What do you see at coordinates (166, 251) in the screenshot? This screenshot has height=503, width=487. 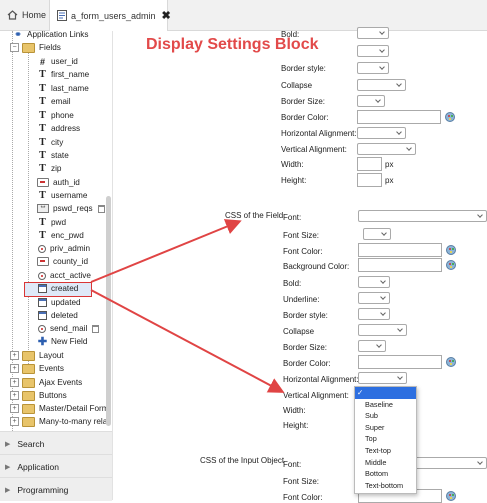 I see `arrow-to-css-field` at bounding box center [166, 251].